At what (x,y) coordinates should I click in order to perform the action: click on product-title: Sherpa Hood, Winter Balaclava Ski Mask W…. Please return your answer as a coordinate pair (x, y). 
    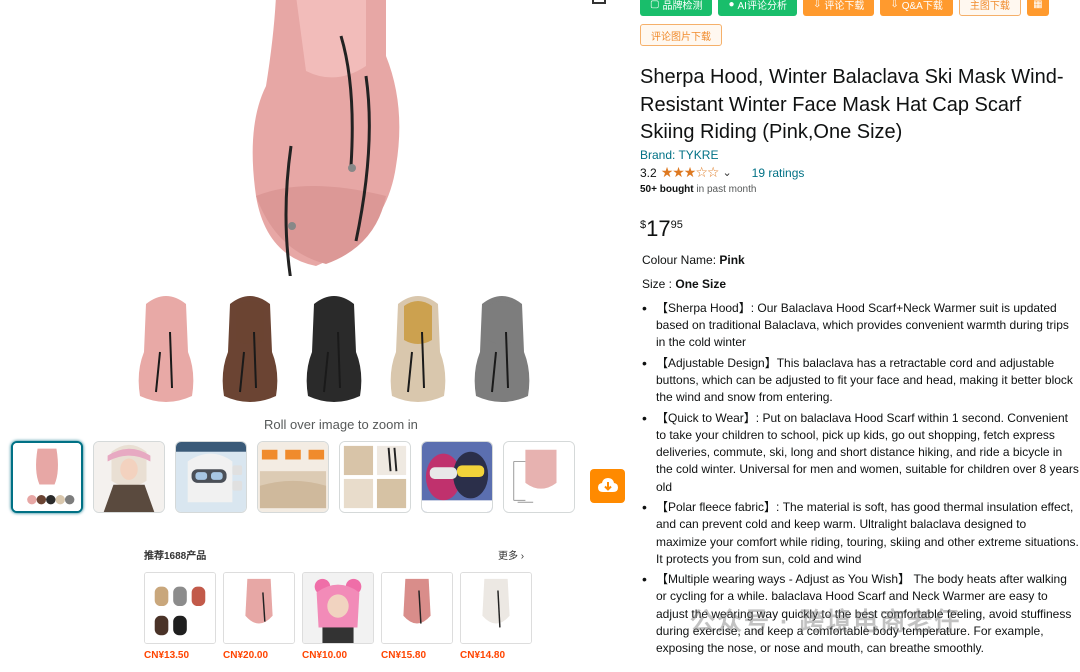
    Looking at the image, I should click on (852, 104).